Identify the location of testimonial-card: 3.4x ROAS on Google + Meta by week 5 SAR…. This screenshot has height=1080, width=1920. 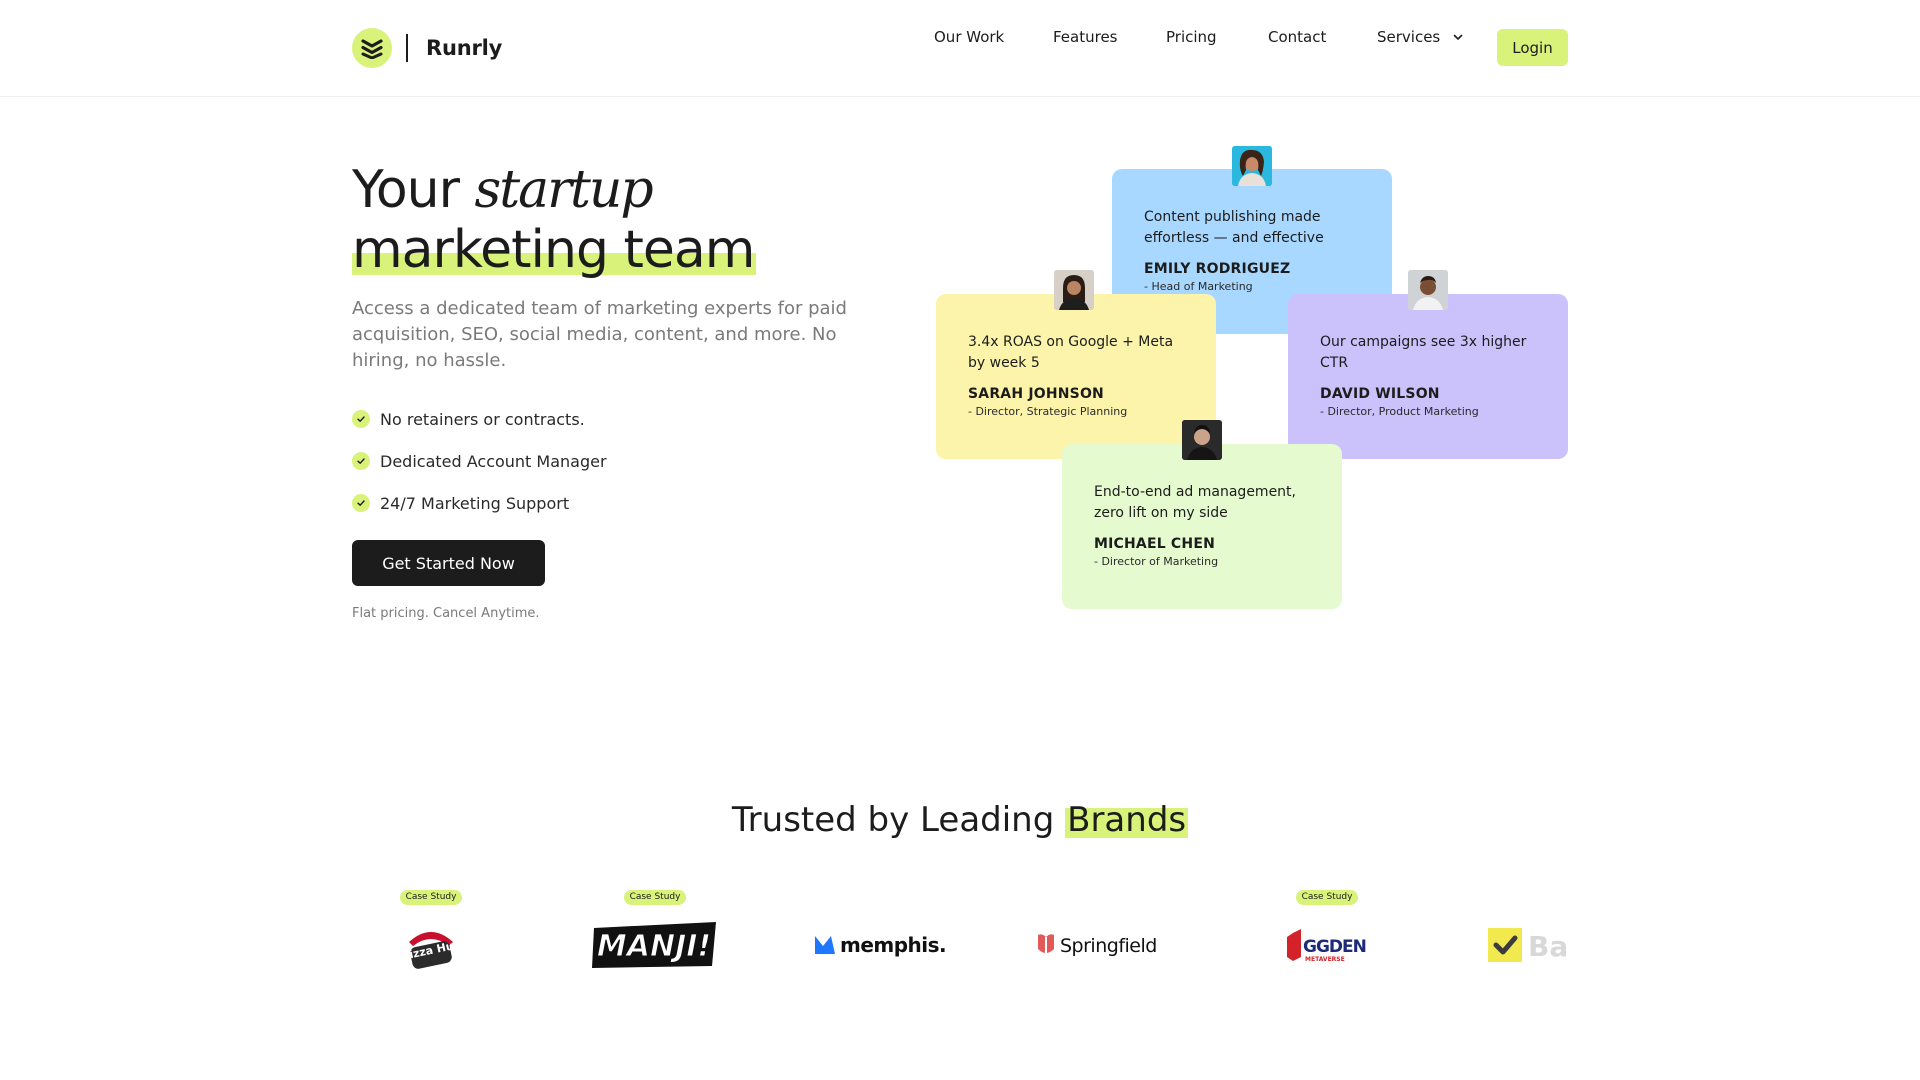
(1076, 376).